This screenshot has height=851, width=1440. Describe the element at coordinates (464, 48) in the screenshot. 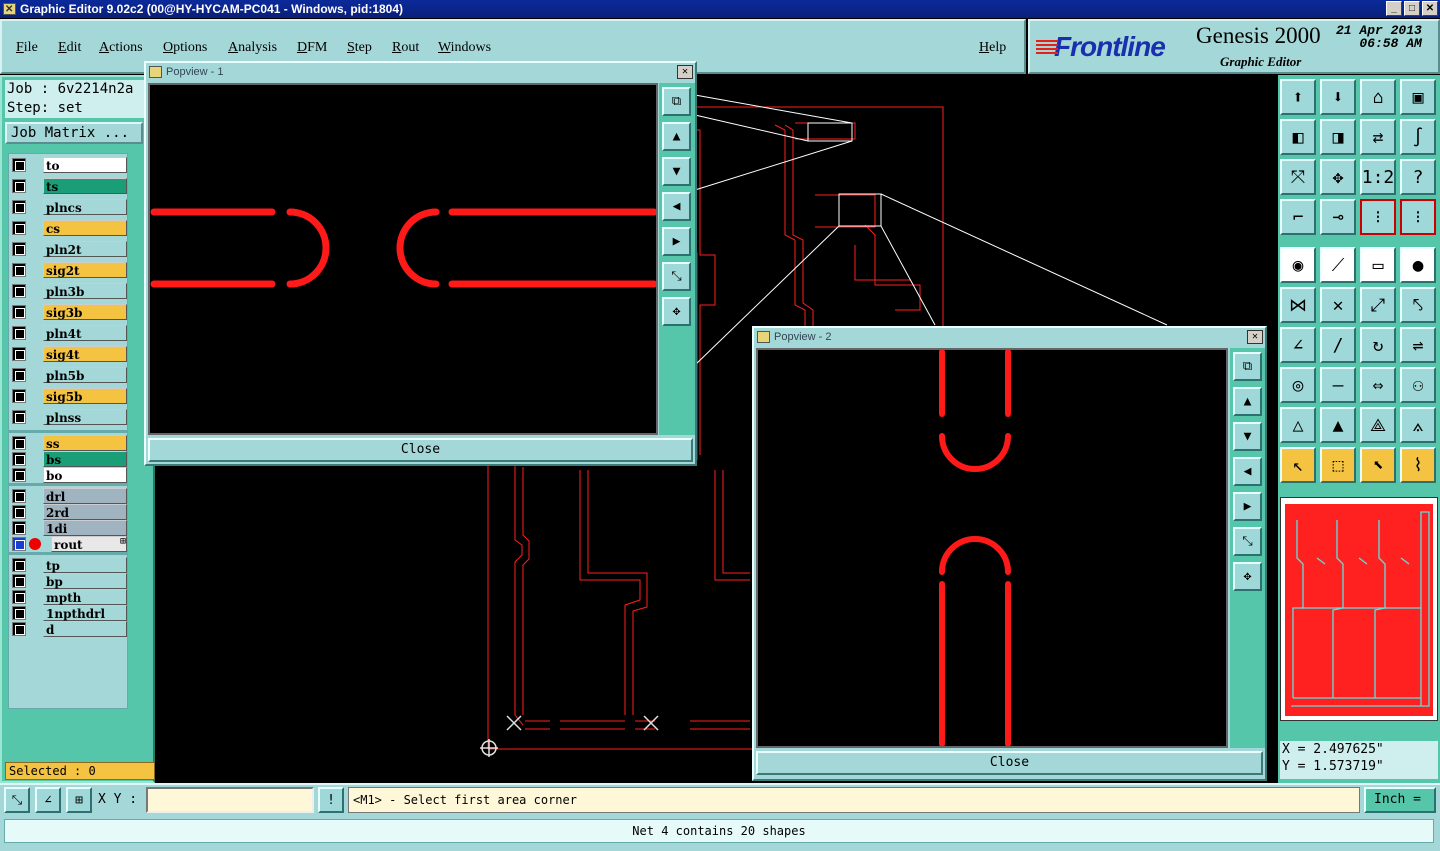

I see `menu-windows: Windows` at that location.